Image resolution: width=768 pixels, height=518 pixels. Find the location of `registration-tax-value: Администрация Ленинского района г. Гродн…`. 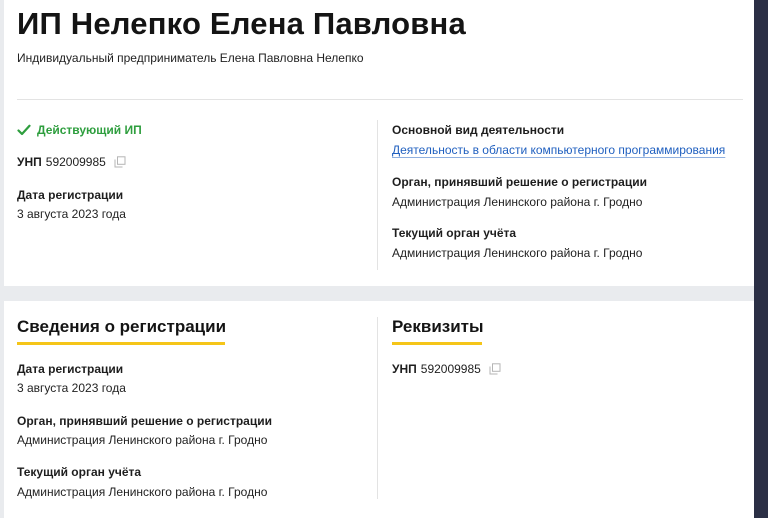

registration-tax-value: Администрация Ленинского района г. Гродн… is located at coordinates (142, 492).